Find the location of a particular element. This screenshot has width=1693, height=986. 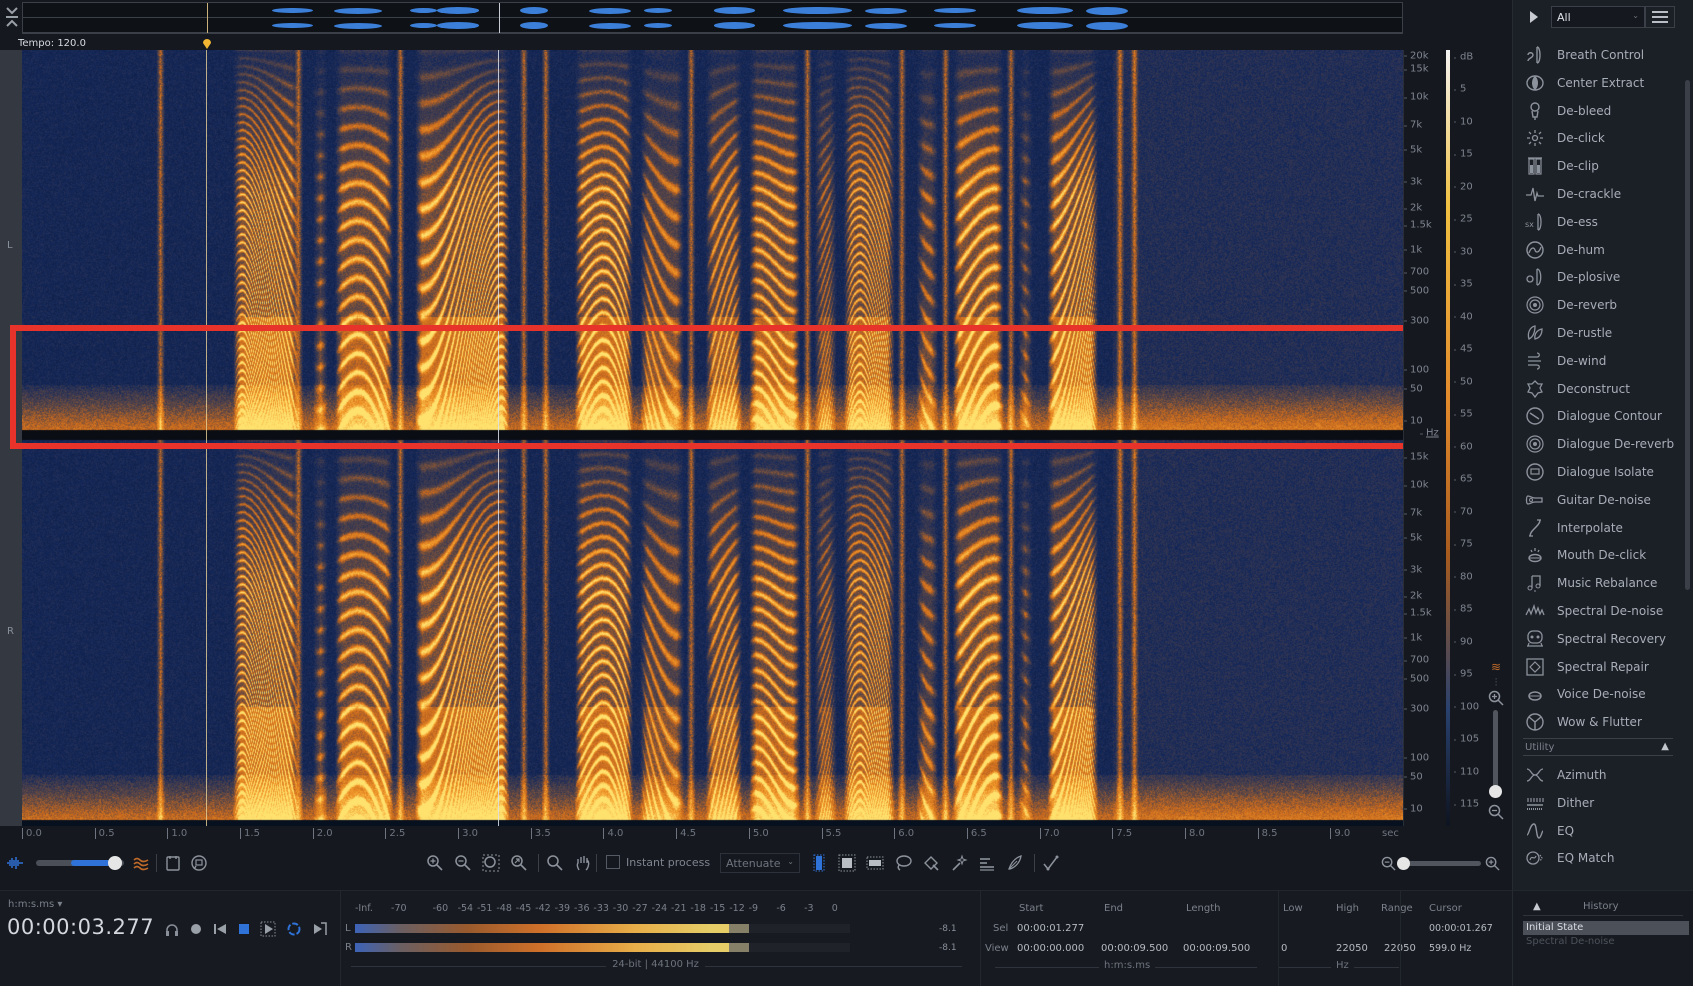

waveform-spectrogram-blend-icon is located at coordinates (15, 863).